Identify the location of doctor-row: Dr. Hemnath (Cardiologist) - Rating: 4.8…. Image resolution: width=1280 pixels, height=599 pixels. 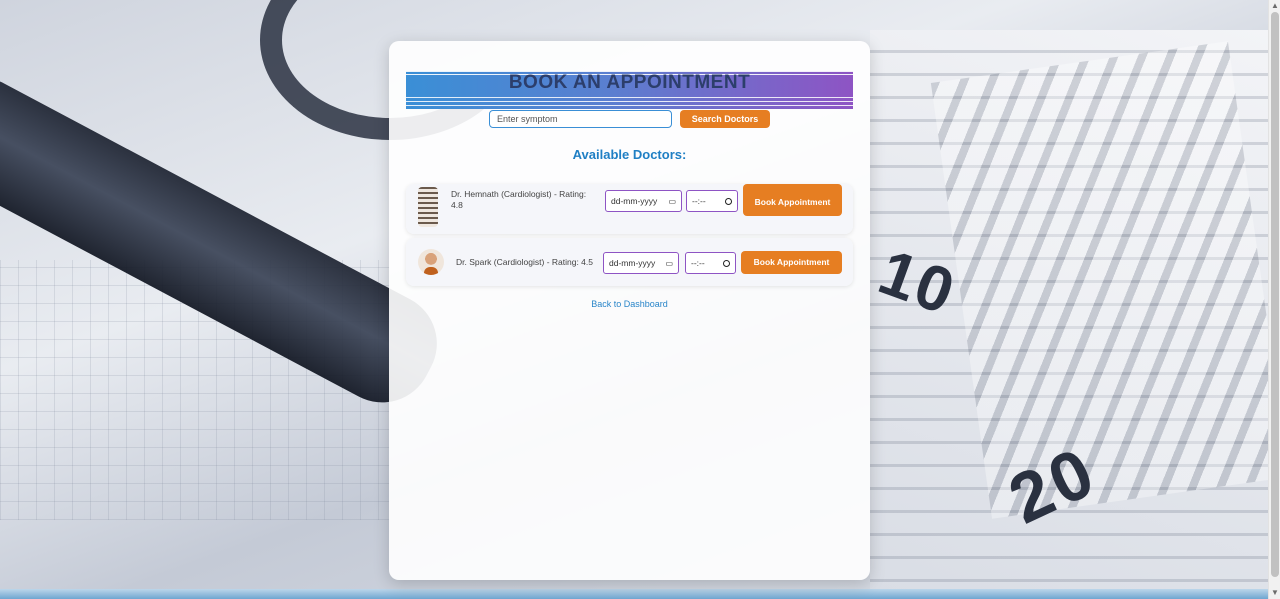
(629, 209).